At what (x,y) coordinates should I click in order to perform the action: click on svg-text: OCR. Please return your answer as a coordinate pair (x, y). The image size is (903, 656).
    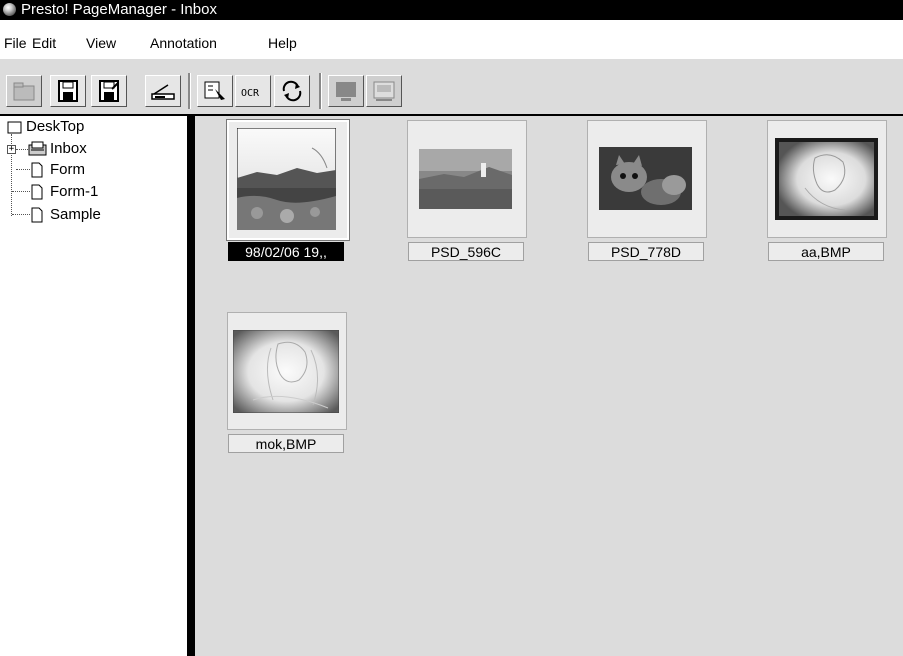
    Looking at the image, I should click on (250, 93).